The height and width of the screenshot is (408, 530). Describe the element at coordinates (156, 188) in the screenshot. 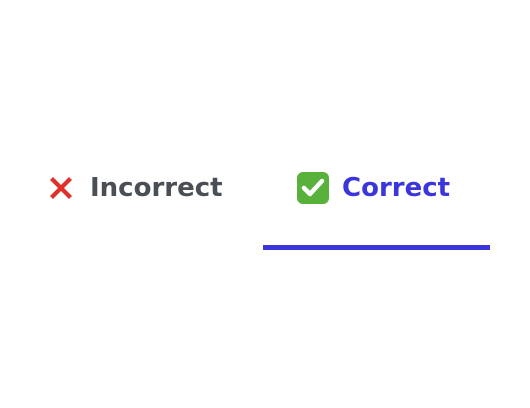

I see `tab-incorrect-label: Incorrect` at that location.